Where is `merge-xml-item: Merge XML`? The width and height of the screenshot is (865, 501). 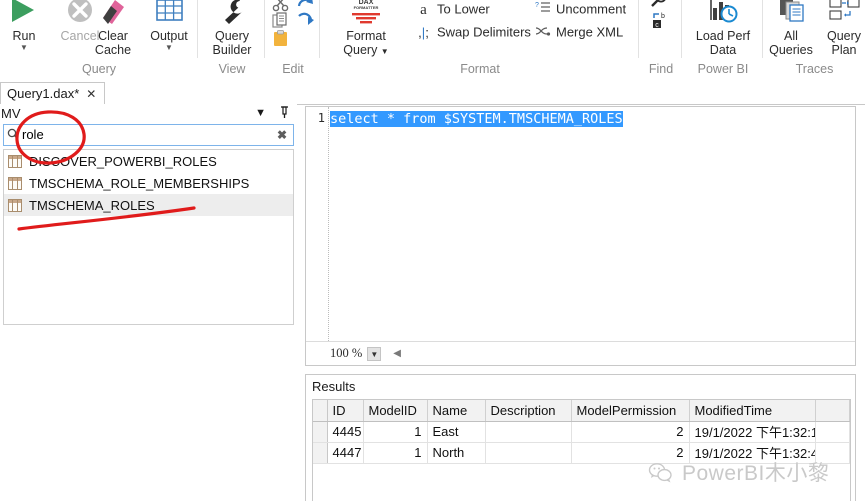
merge-xml-item: Merge XML is located at coordinates (578, 32).